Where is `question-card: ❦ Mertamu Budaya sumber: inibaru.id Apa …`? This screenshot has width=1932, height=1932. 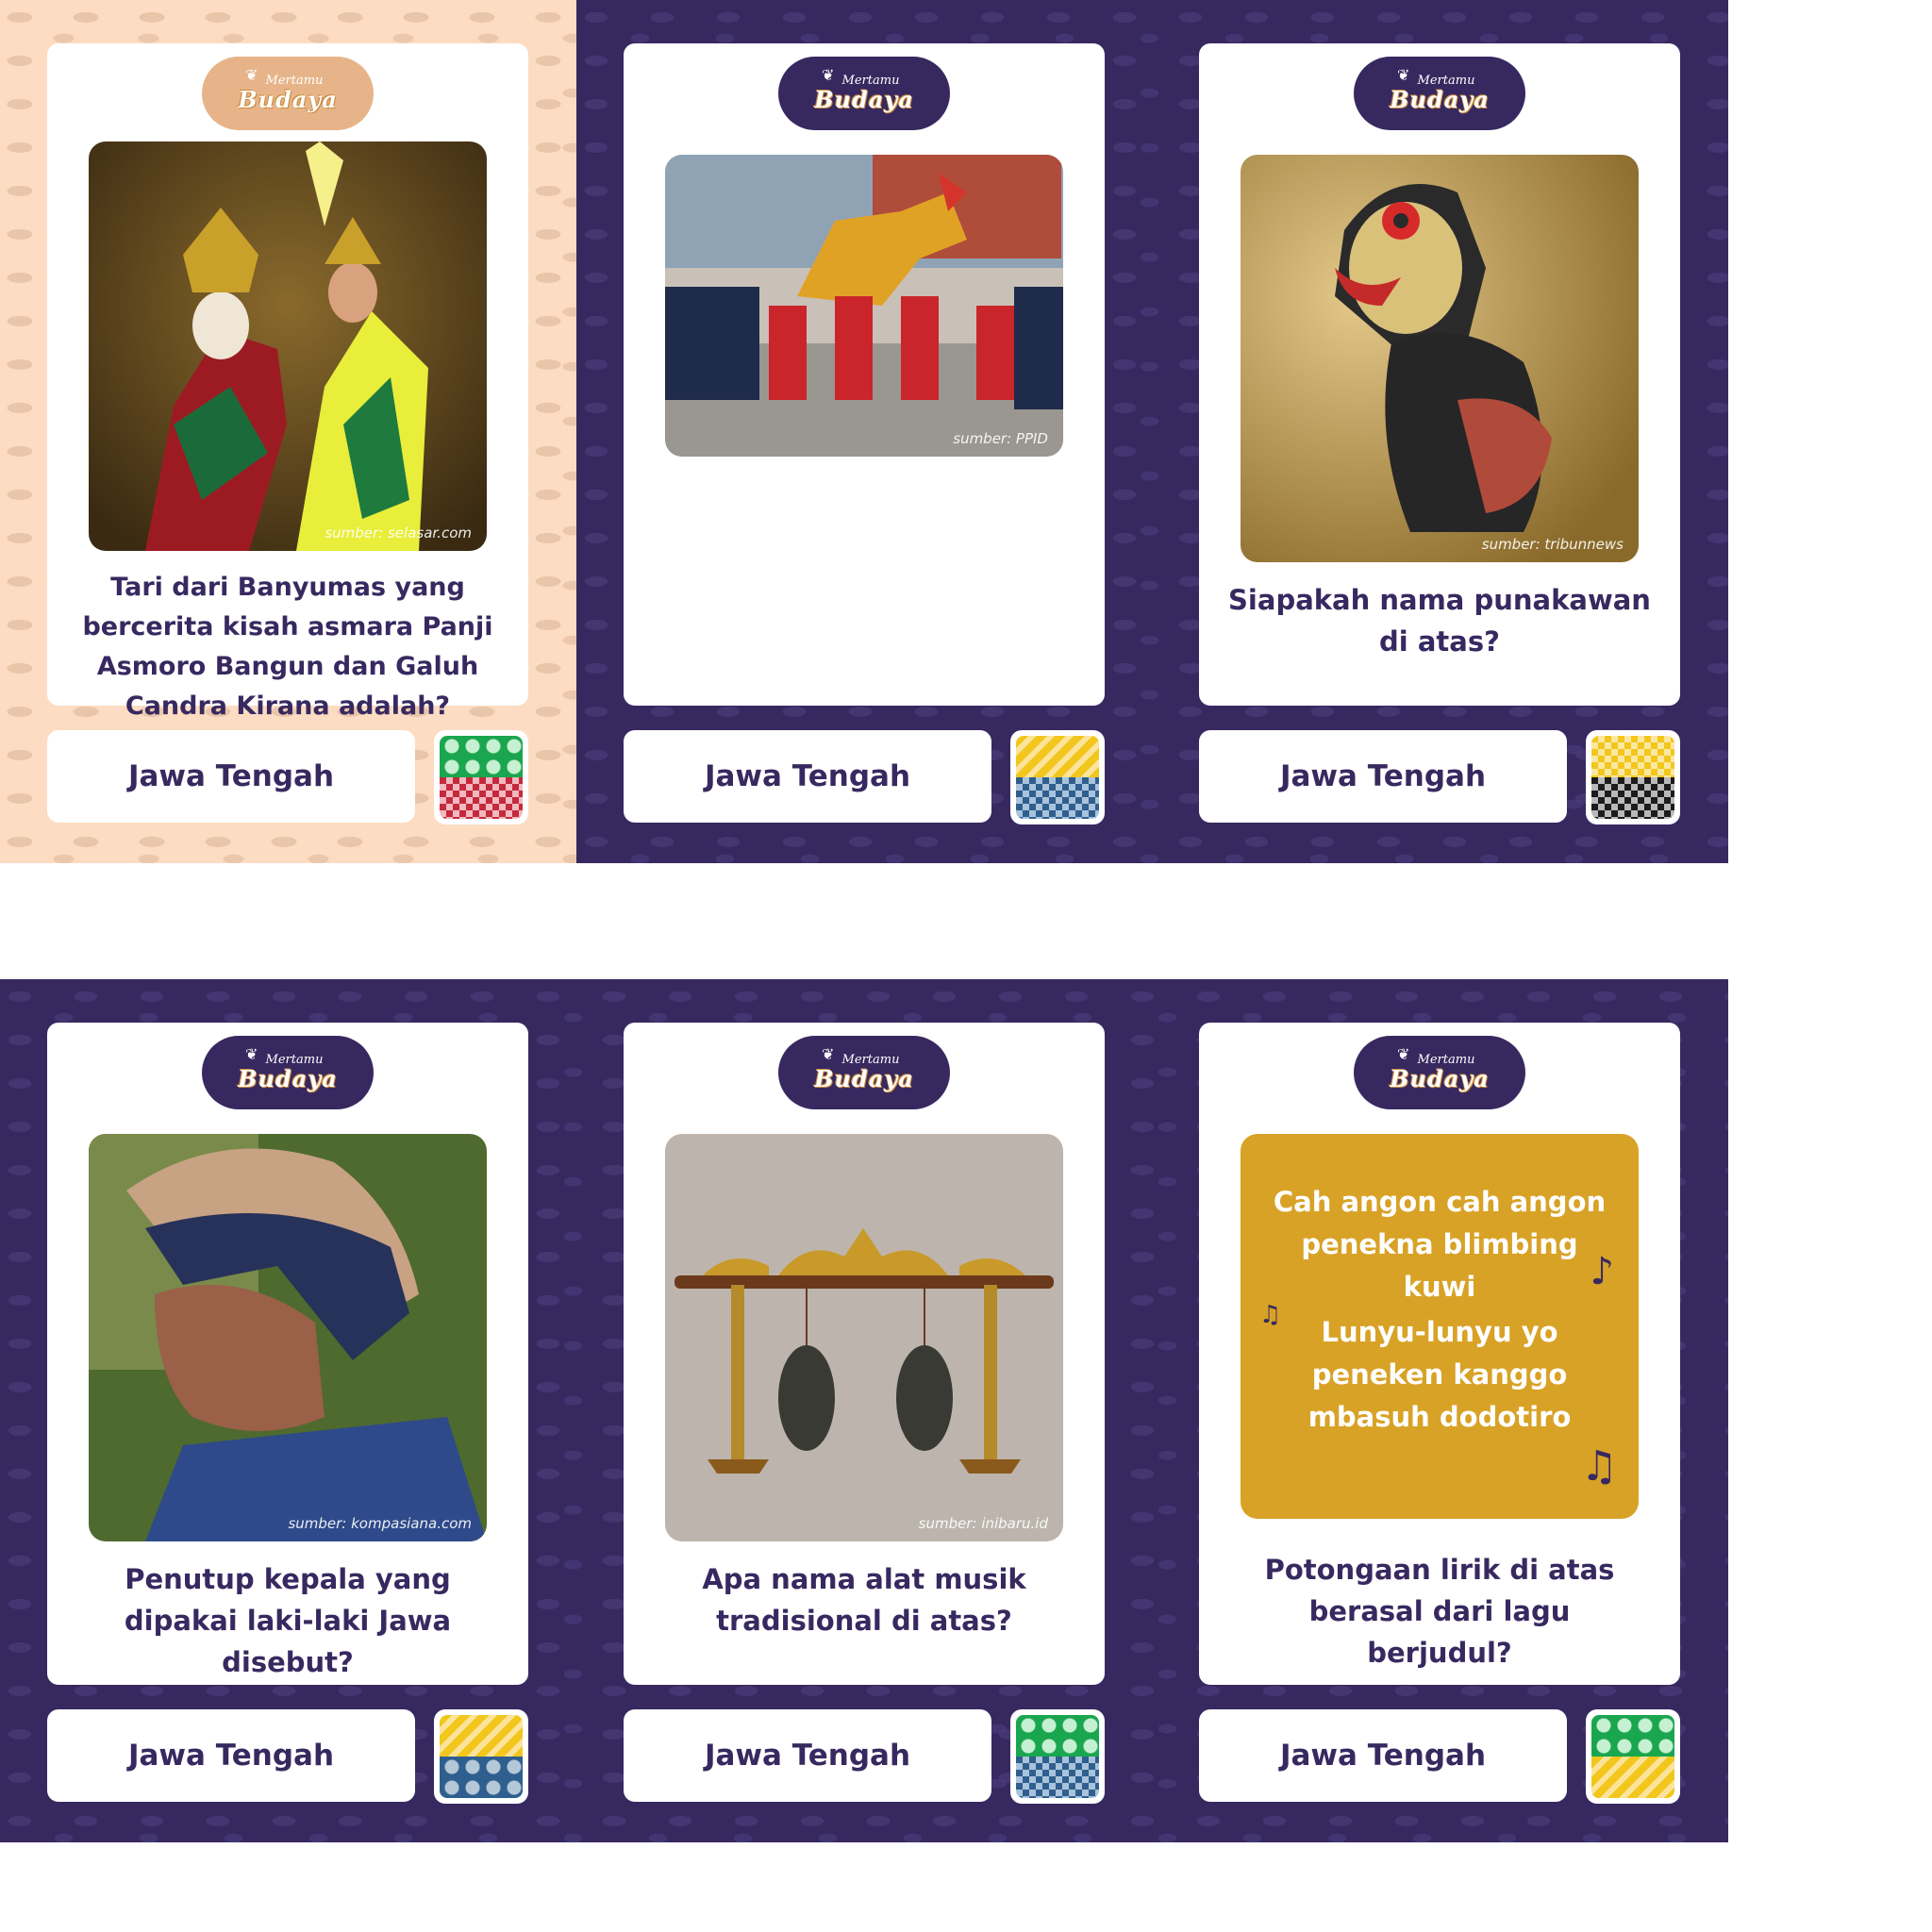 question-card: ❦ Mertamu Budaya sumber: inibaru.id Apa … is located at coordinates (865, 1354).